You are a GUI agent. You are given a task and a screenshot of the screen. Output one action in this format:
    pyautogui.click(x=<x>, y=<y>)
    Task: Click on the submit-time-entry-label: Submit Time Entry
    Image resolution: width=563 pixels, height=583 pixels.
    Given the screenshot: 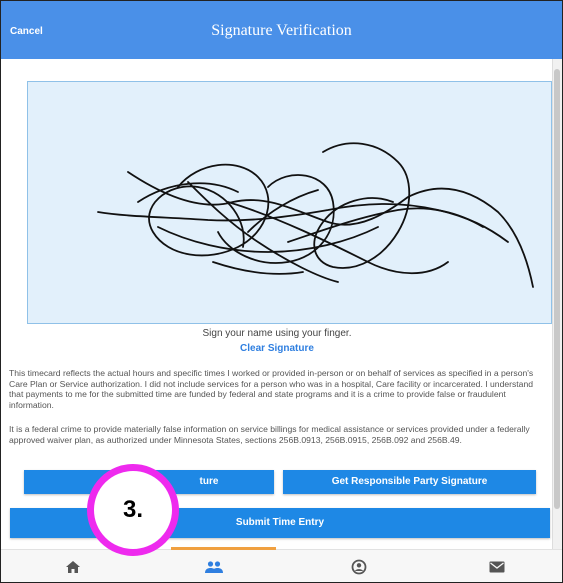 What is the action you would take?
    pyautogui.click(x=280, y=522)
    